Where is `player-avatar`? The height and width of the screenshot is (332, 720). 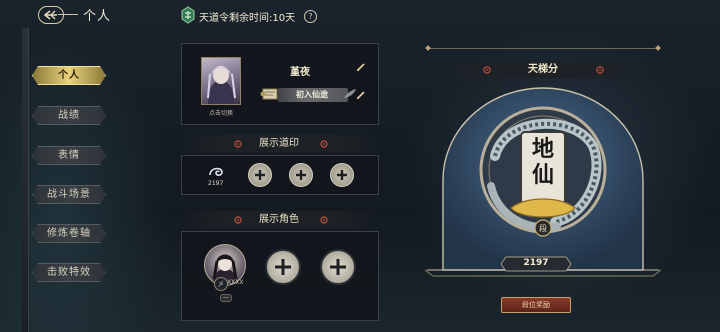 player-avatar is located at coordinates (221, 81).